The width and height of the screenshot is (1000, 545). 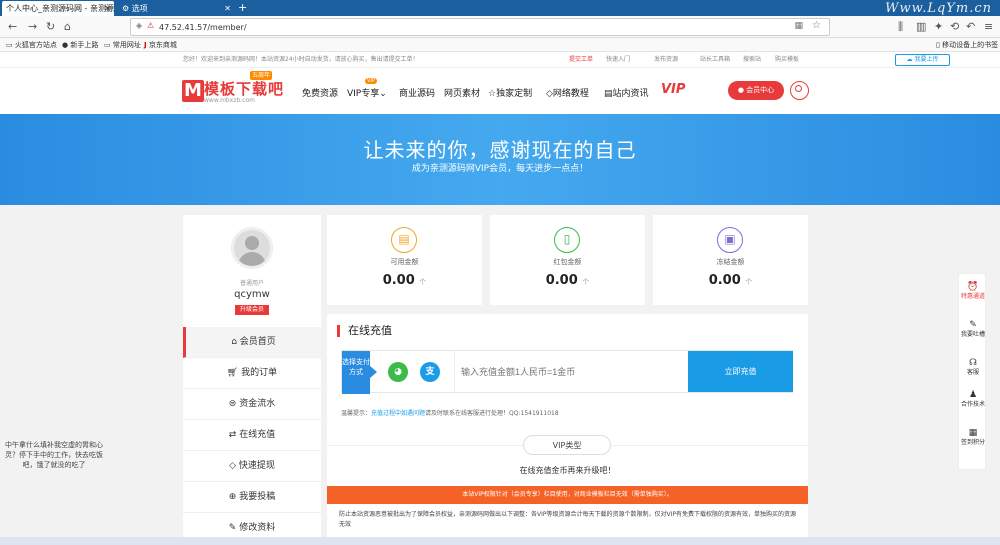 I want to click on comment-icon: ✎, so click(x=973, y=325).